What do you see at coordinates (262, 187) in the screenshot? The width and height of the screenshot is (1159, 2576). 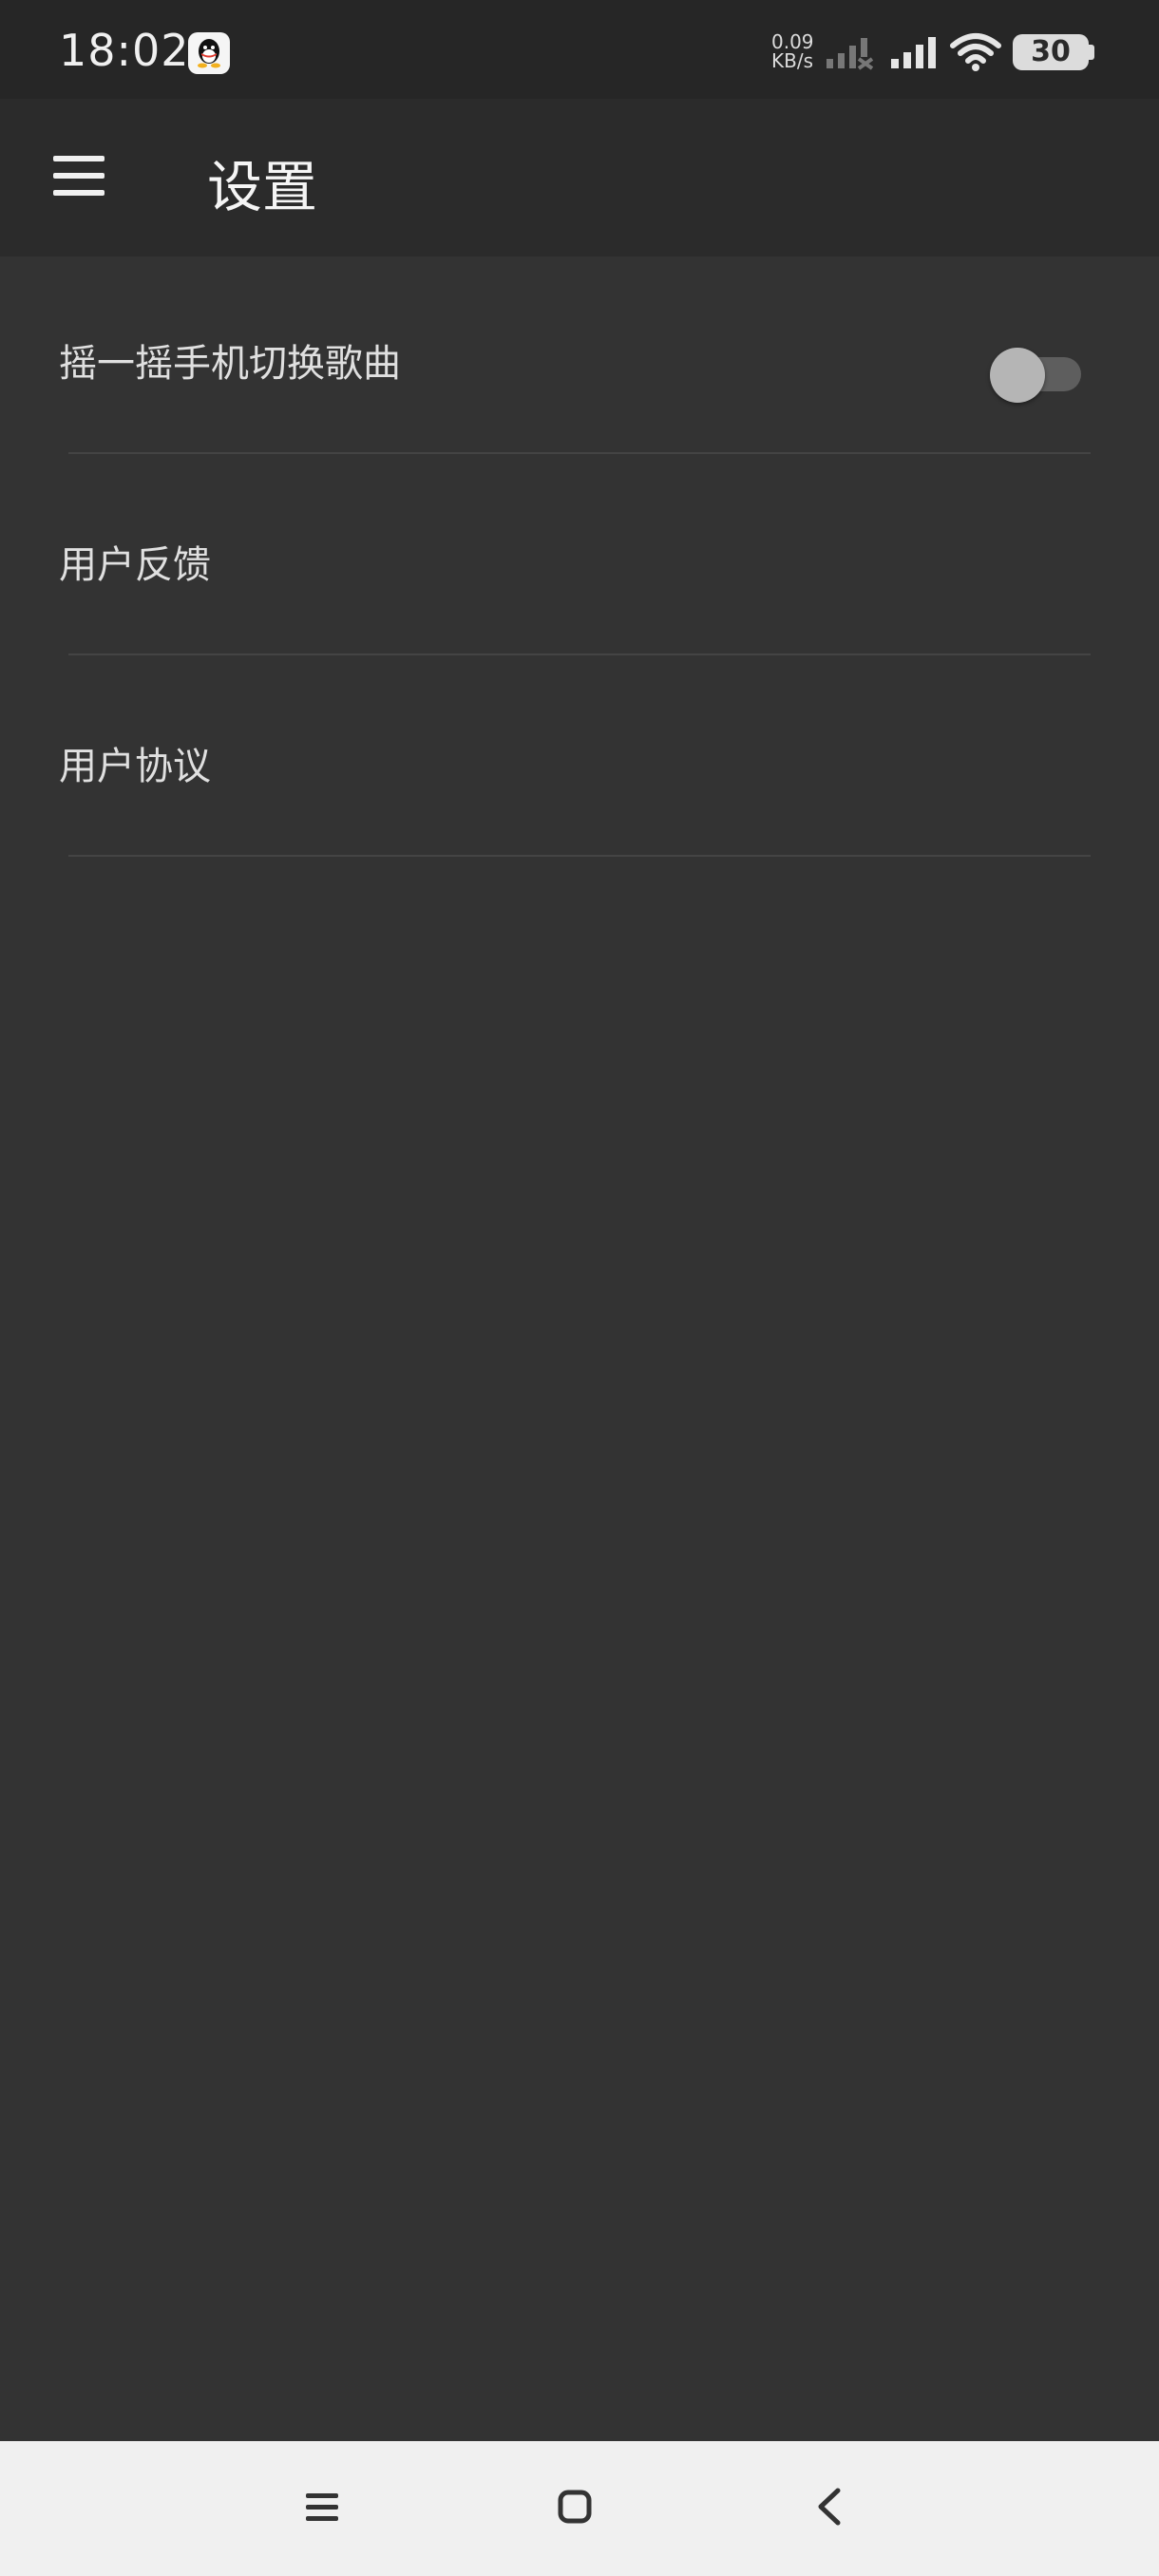 I see `page-title: 设置` at bounding box center [262, 187].